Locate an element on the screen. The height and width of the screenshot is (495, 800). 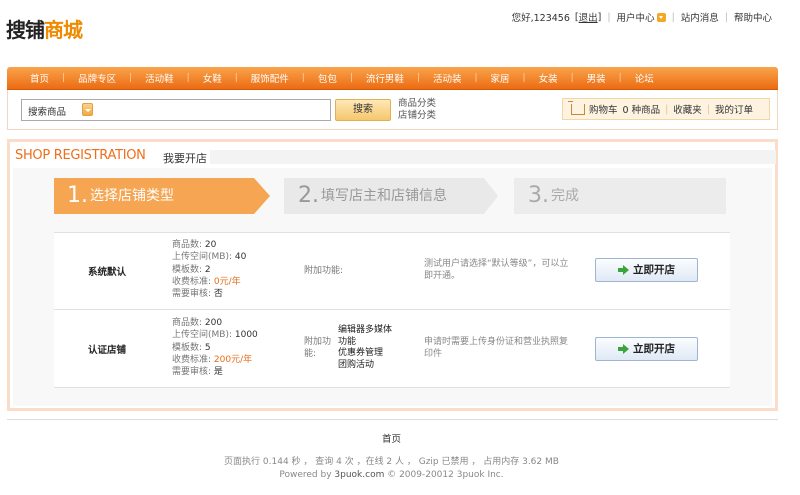
title-strip: SHOP REGISTRATION 我要开店 is located at coordinates (394, 155).